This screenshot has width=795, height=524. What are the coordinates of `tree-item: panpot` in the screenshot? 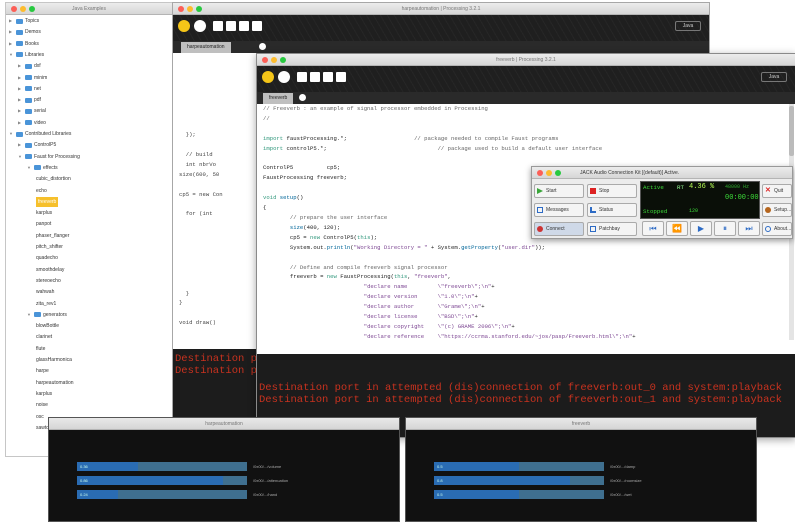 It's located at (43, 224).